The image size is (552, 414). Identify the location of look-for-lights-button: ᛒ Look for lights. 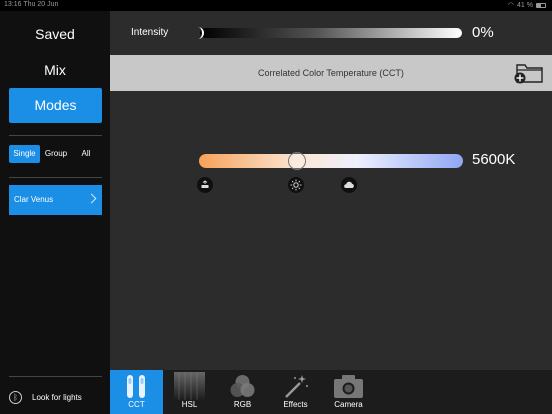
(45, 397).